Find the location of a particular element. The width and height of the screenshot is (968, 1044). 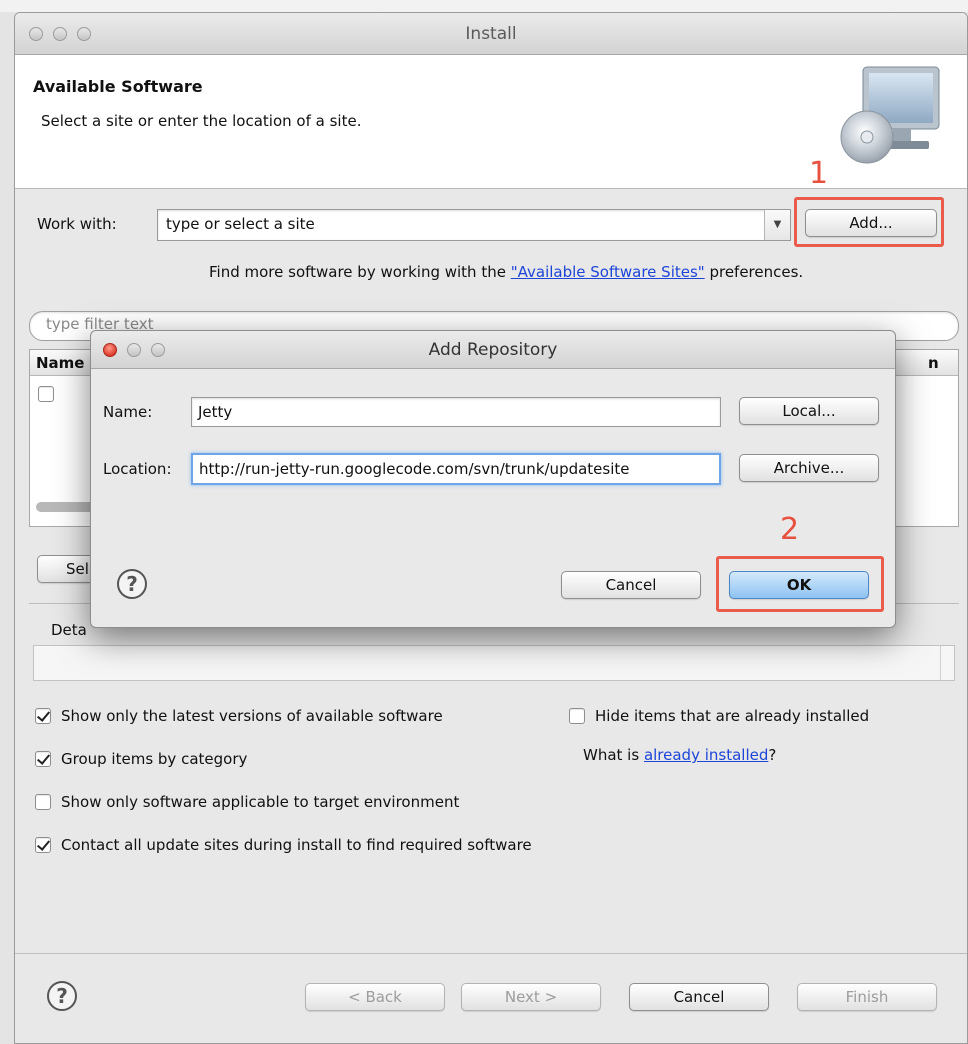

name-value: Jetty is located at coordinates (215, 412).